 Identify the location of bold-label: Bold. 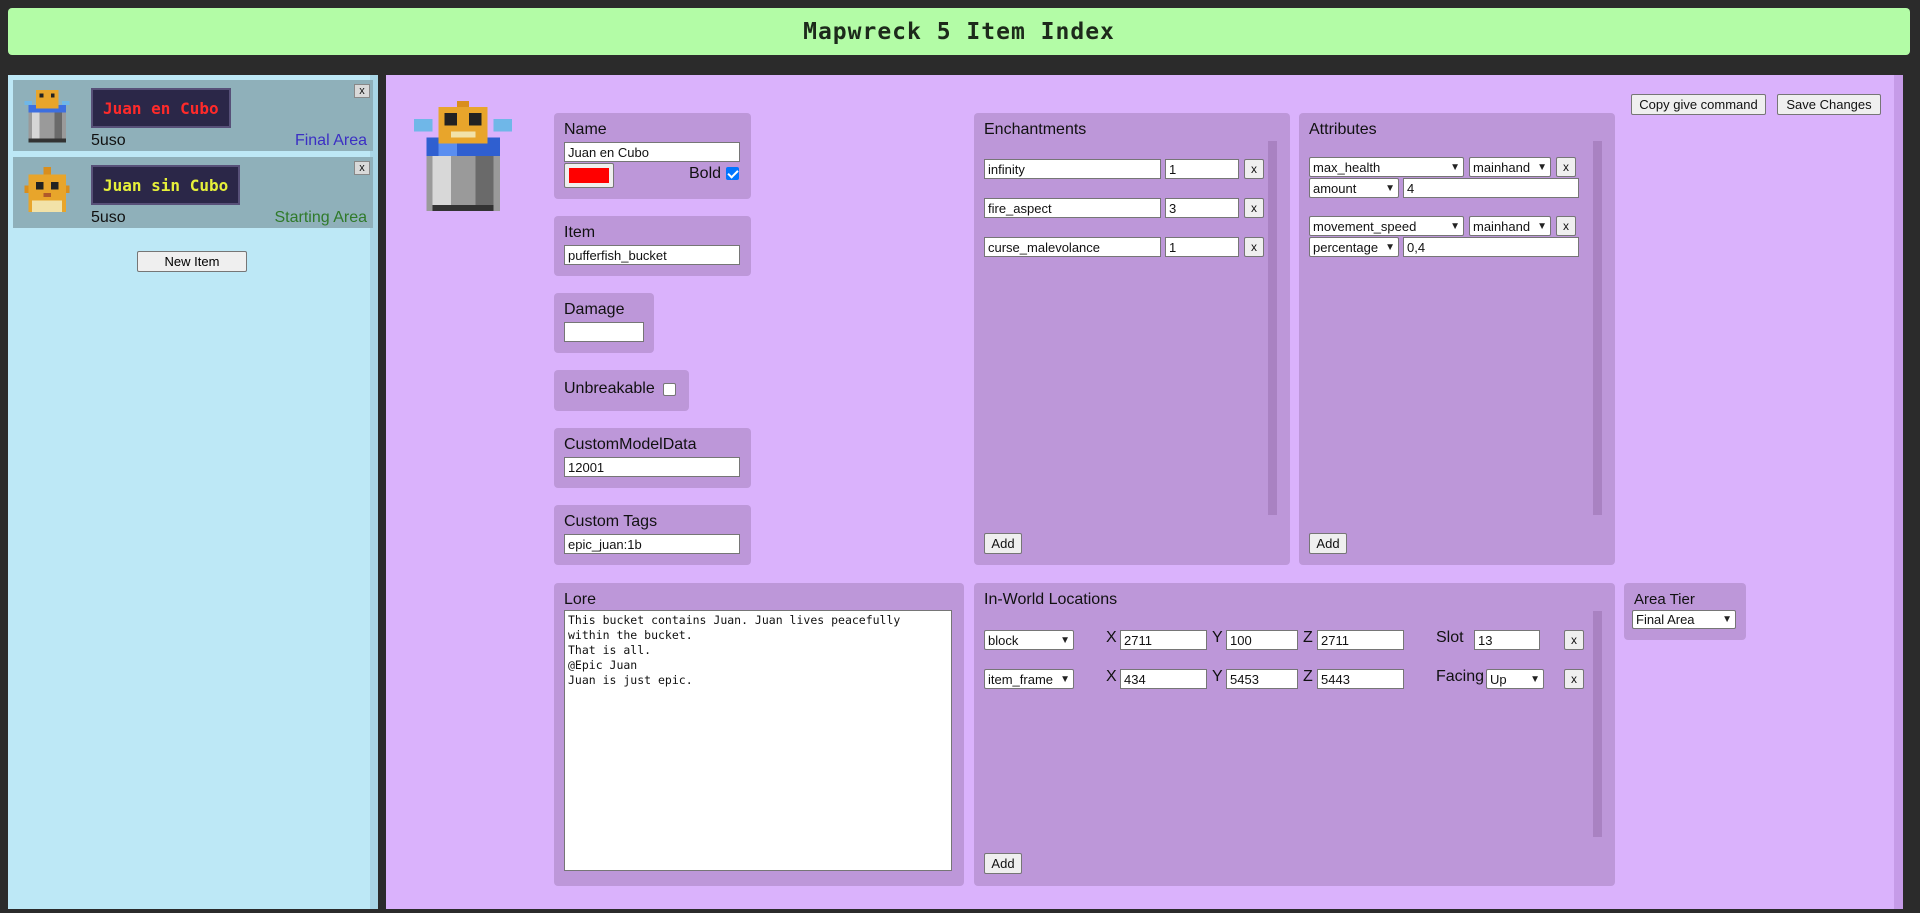
(705, 173).